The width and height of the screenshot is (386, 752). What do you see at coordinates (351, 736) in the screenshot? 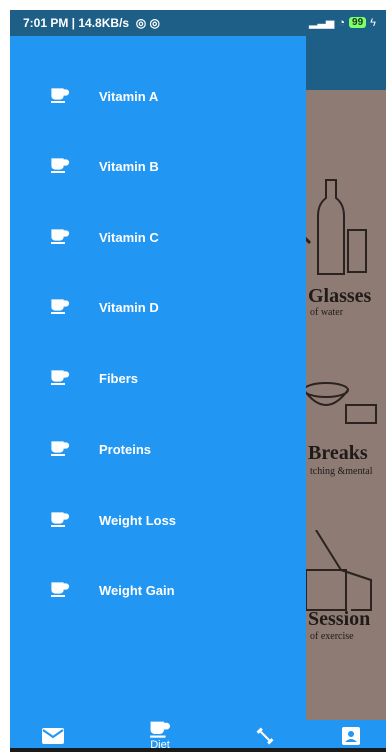
I see `account-box-icon` at bounding box center [351, 736].